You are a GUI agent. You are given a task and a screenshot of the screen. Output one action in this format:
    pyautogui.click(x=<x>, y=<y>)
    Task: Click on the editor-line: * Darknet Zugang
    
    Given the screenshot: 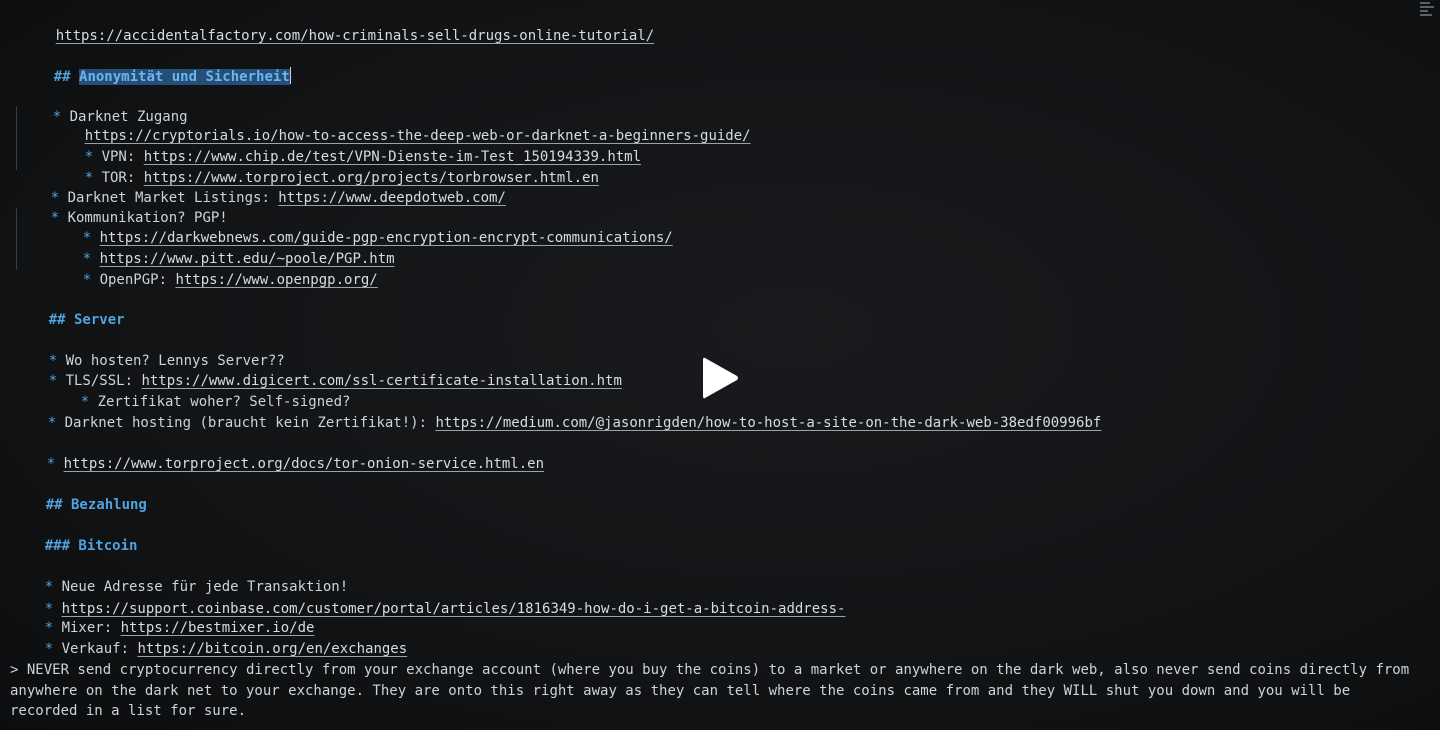 What is the action you would take?
    pyautogui.click(x=103, y=106)
    